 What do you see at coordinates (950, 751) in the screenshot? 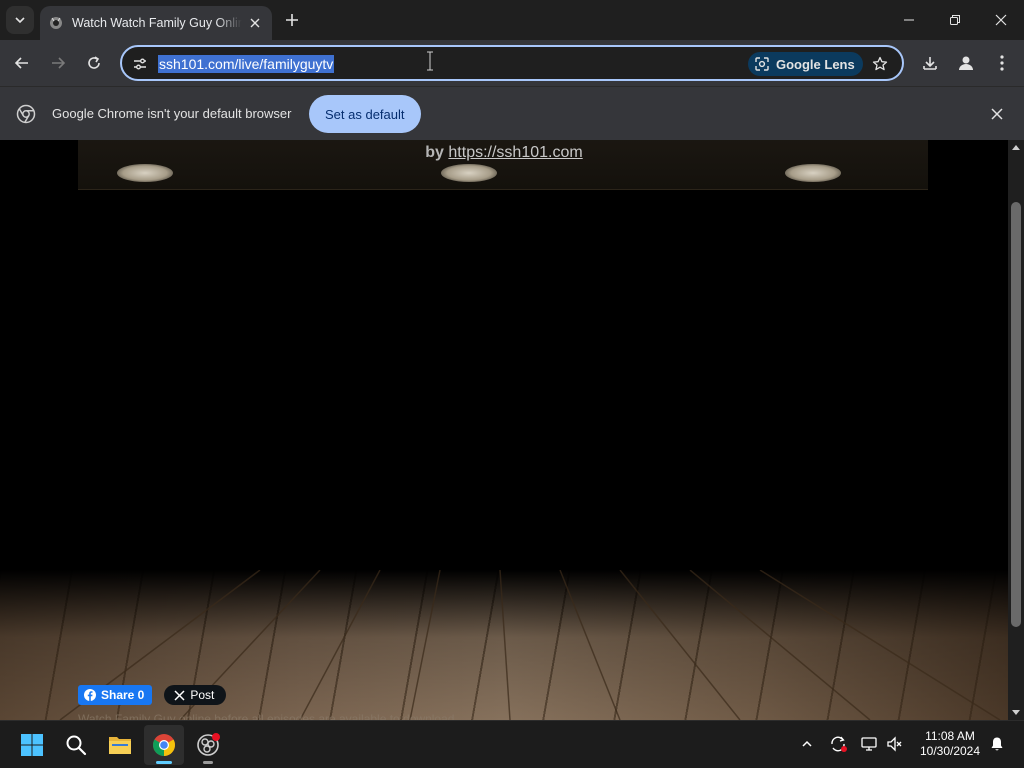
I see `clock-date: 10/30/2024` at bounding box center [950, 751].